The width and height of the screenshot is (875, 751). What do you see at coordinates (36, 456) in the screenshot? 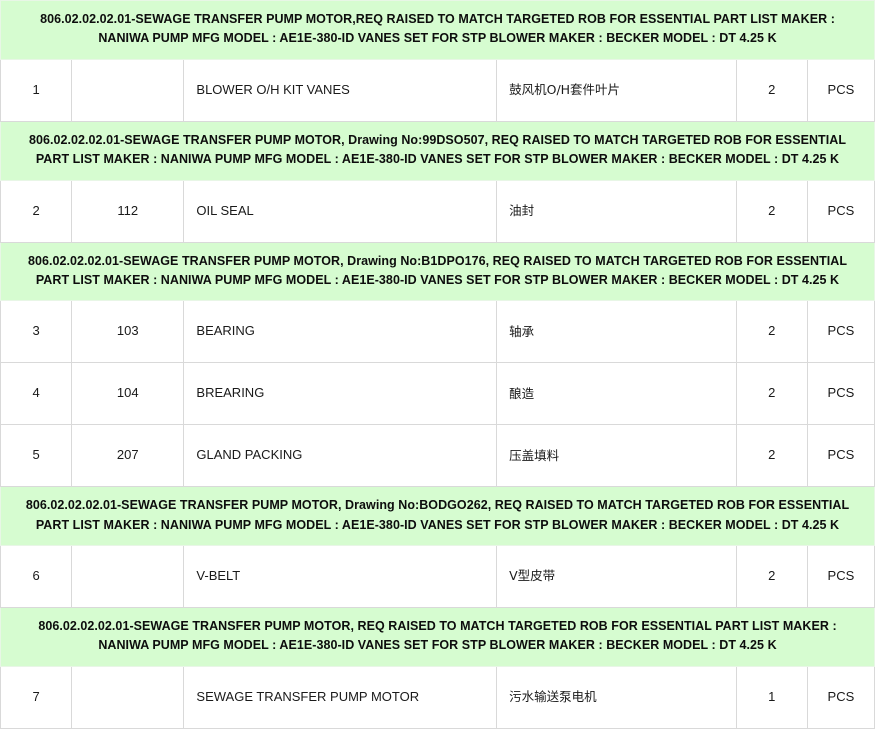
I see `cell-line: 5` at bounding box center [36, 456].